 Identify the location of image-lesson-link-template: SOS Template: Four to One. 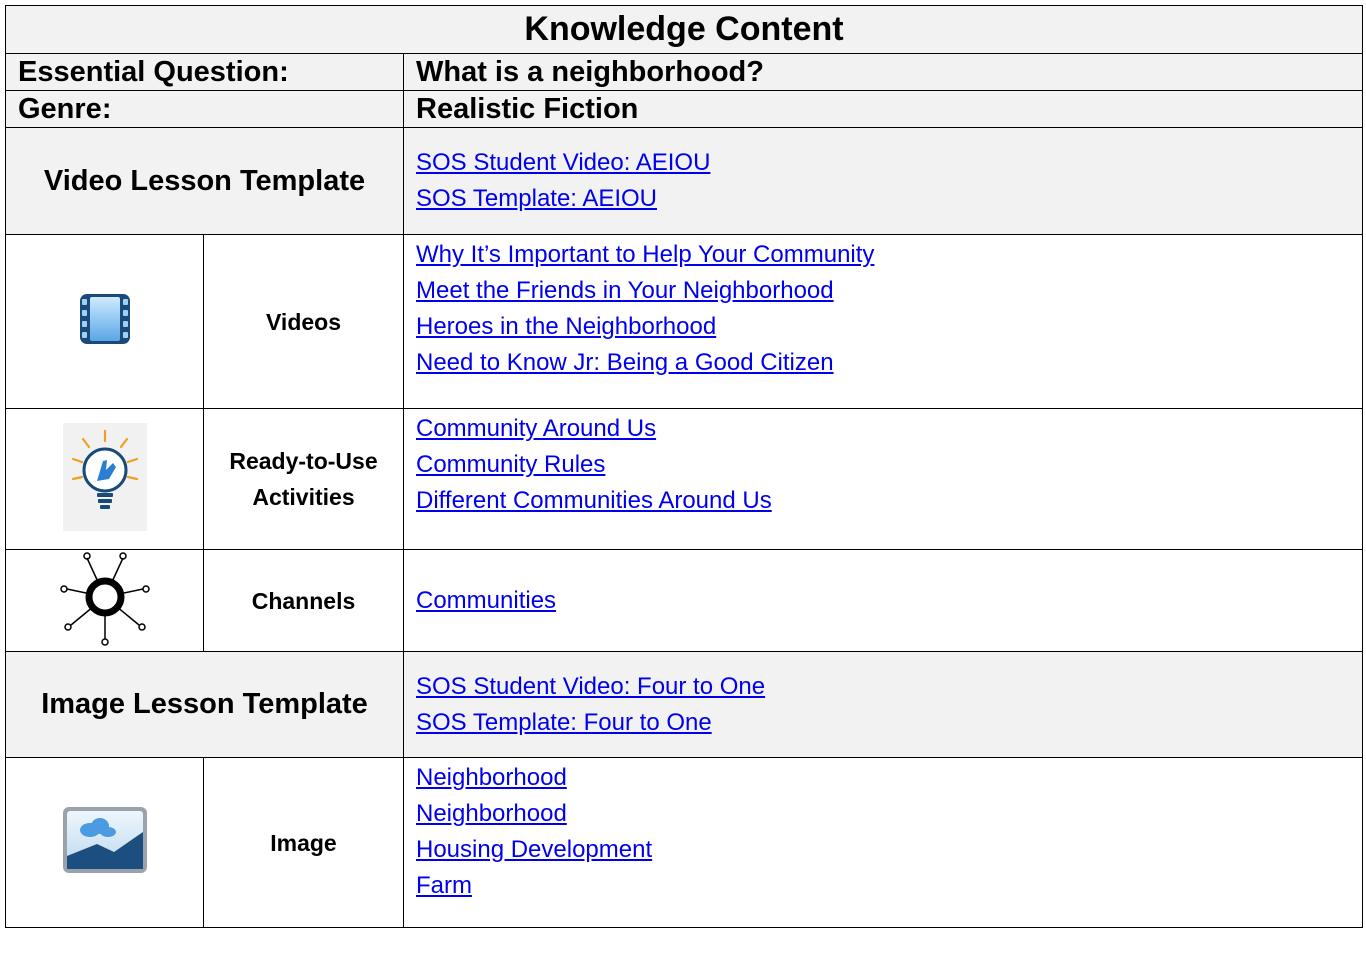
(883, 723).